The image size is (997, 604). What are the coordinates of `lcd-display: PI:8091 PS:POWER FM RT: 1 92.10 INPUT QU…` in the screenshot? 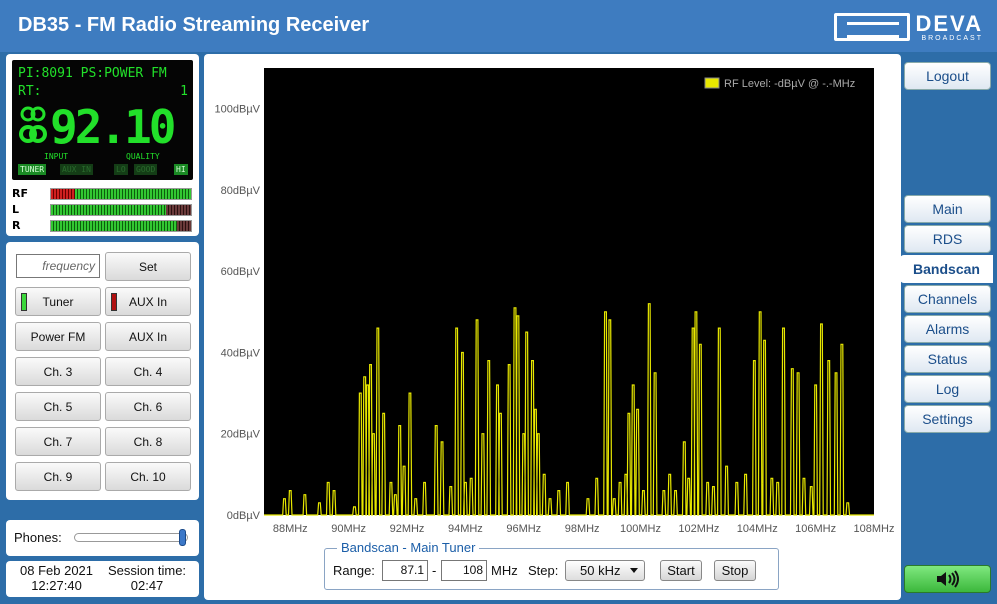 It's located at (102, 120).